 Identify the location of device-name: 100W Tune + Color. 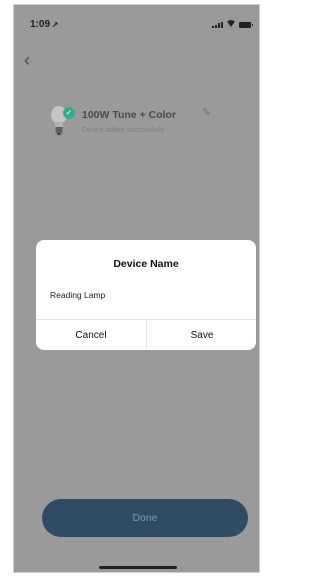
(129, 115).